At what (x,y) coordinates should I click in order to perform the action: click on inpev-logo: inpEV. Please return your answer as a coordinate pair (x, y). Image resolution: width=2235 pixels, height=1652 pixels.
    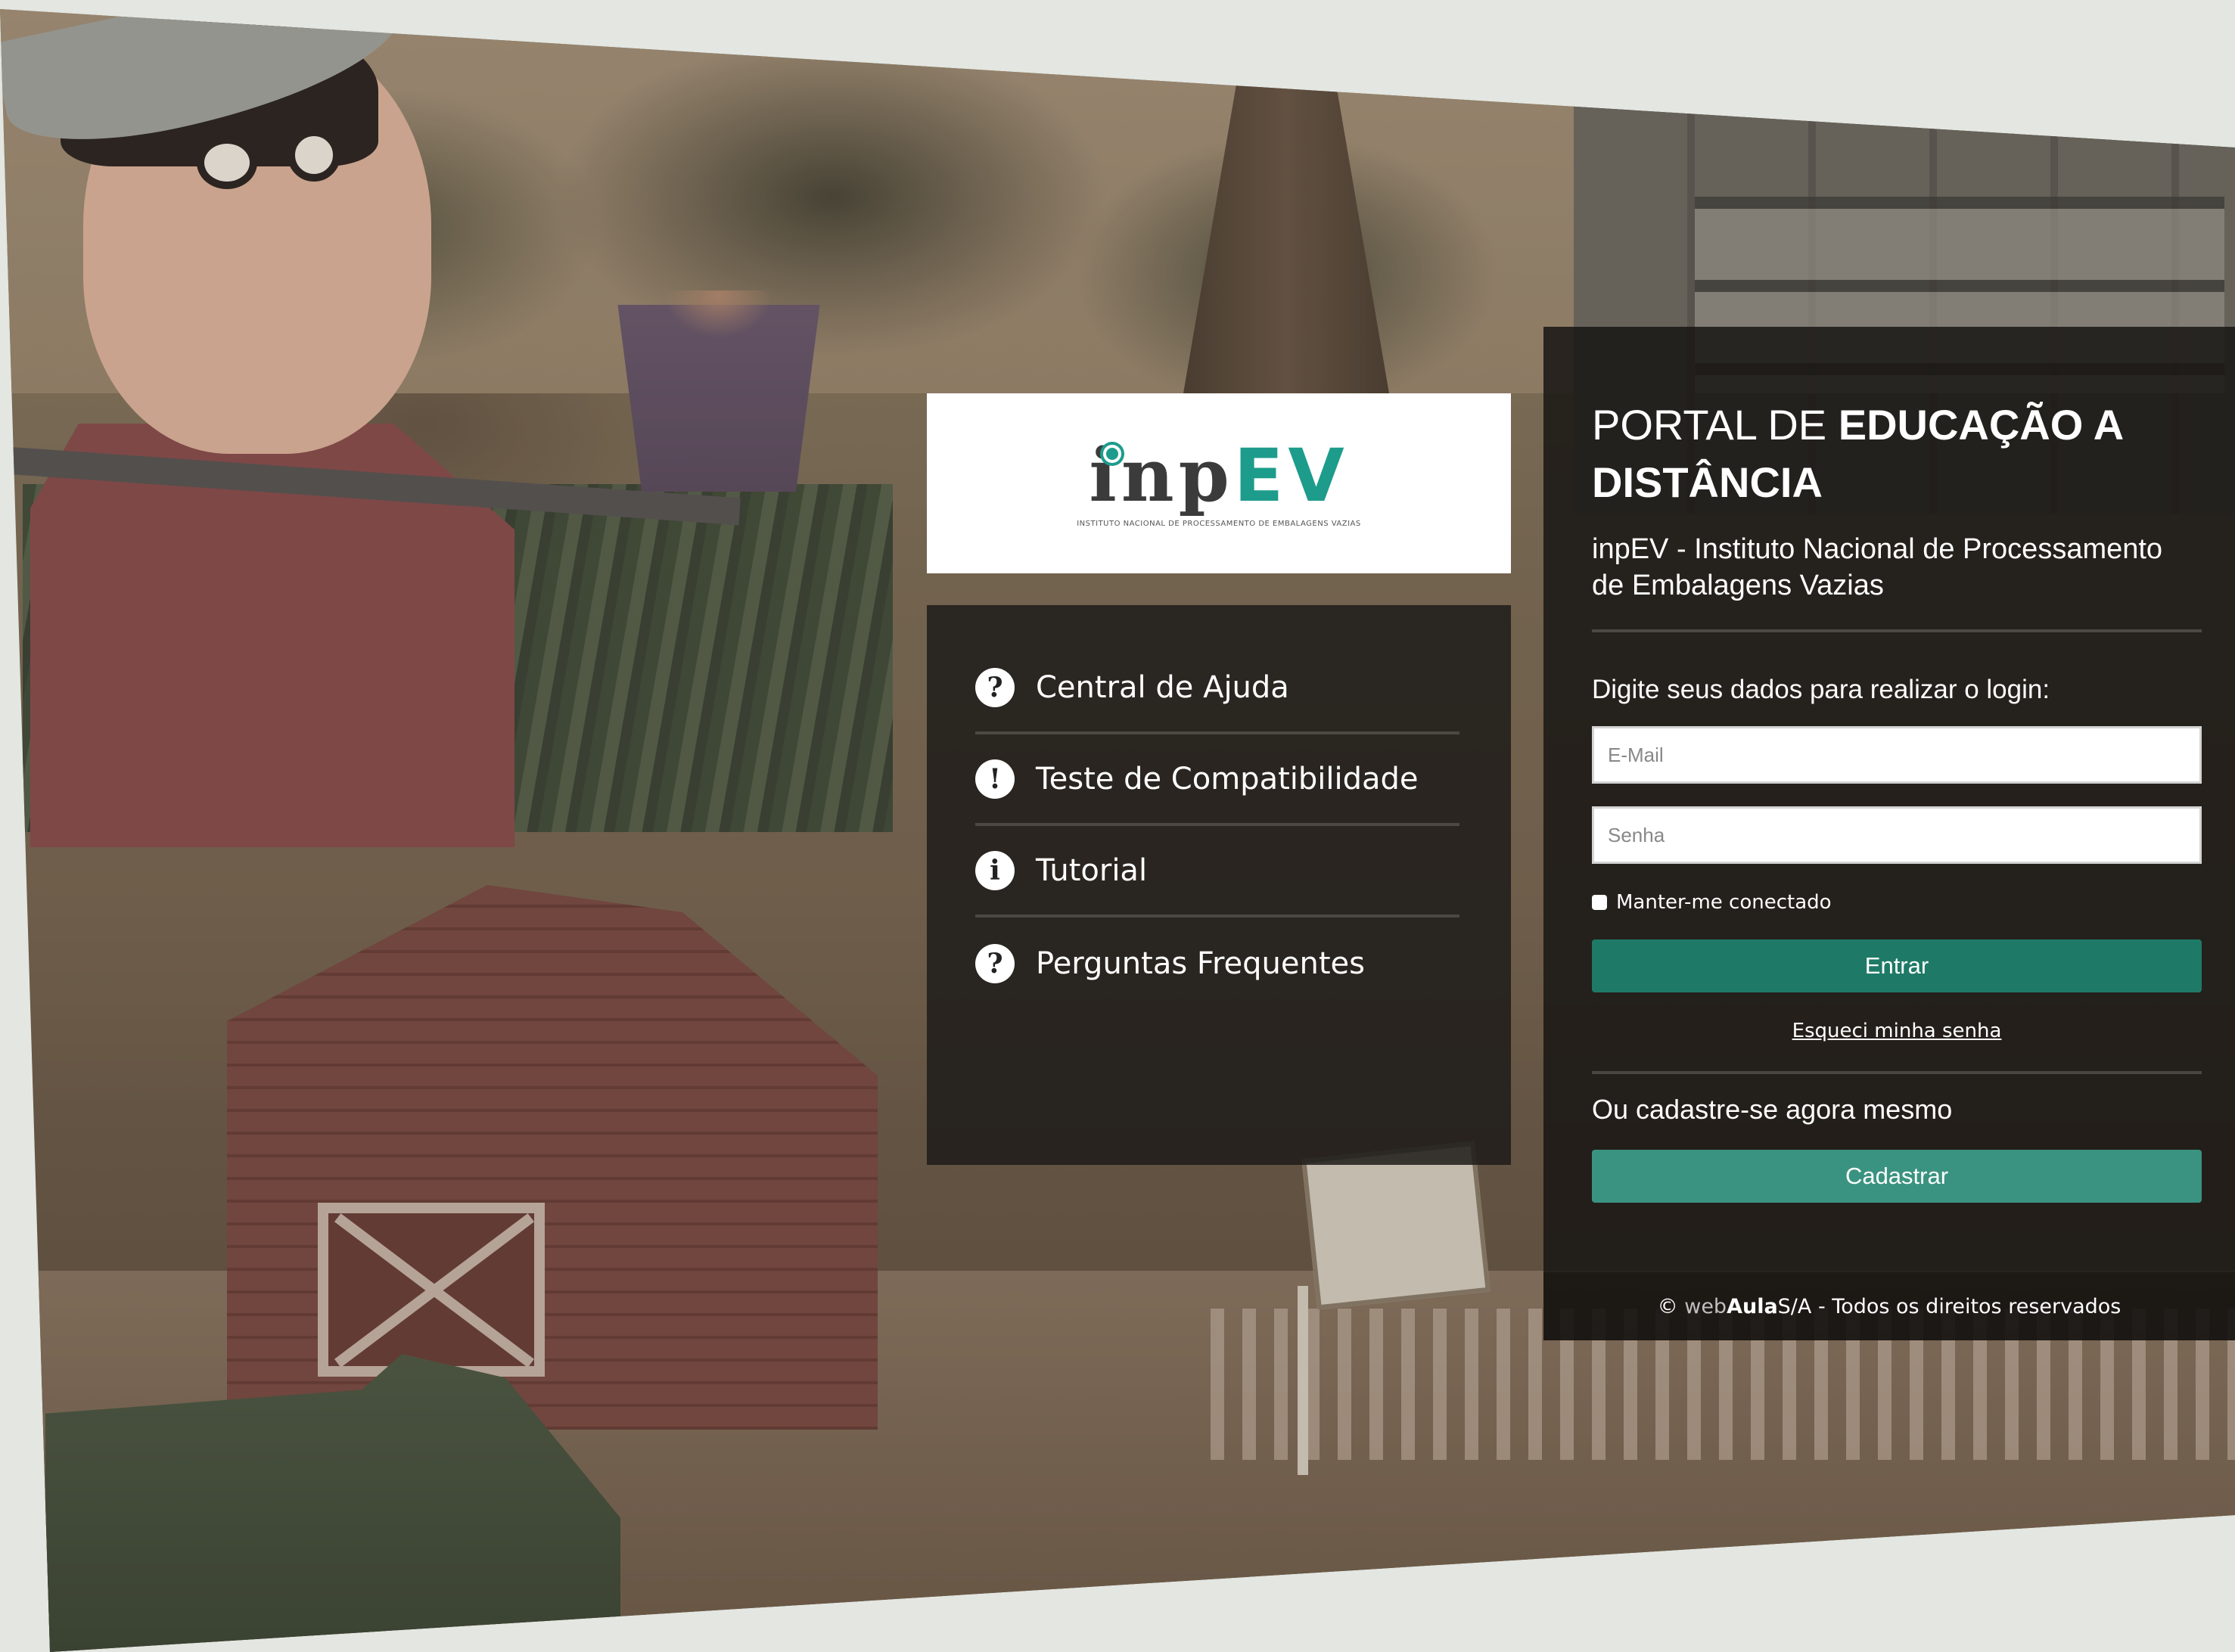
    Looking at the image, I should click on (1218, 475).